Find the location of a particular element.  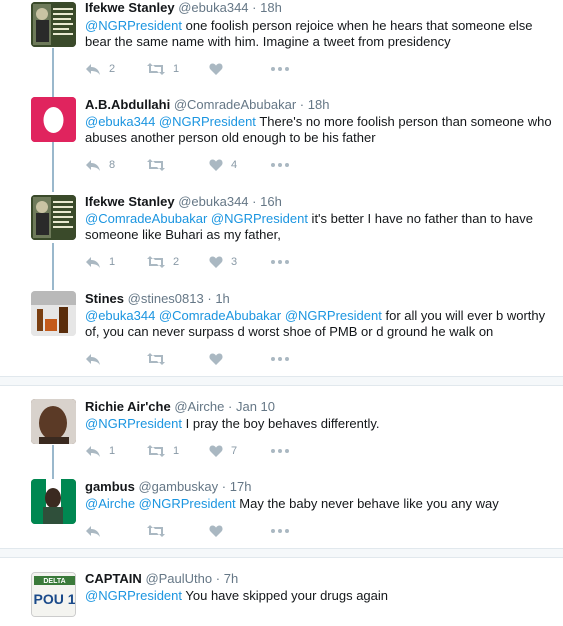

username: @PaulUtho is located at coordinates (178, 578).